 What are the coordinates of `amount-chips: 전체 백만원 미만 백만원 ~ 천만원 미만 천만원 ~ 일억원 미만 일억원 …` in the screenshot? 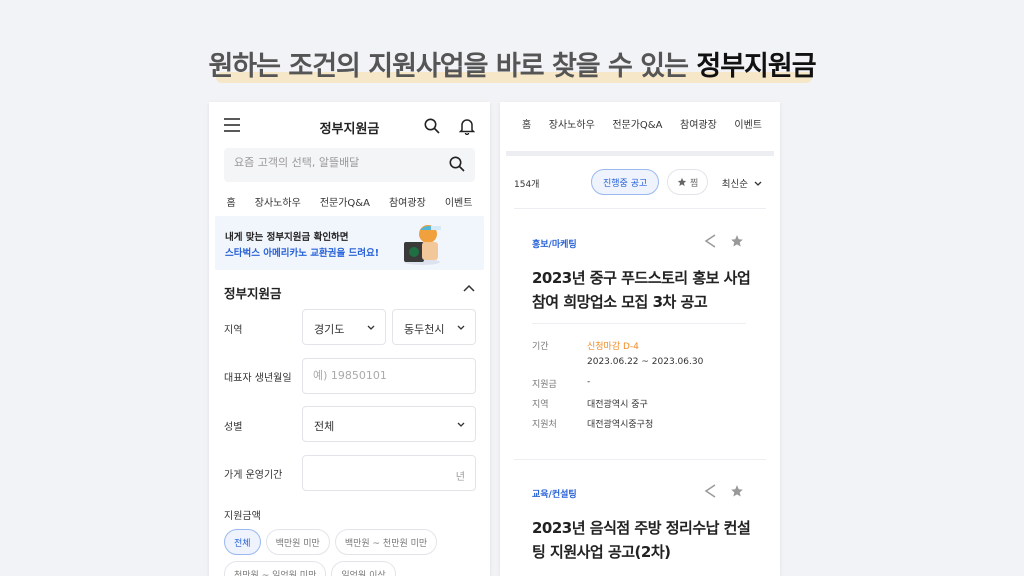 It's located at (354, 552).